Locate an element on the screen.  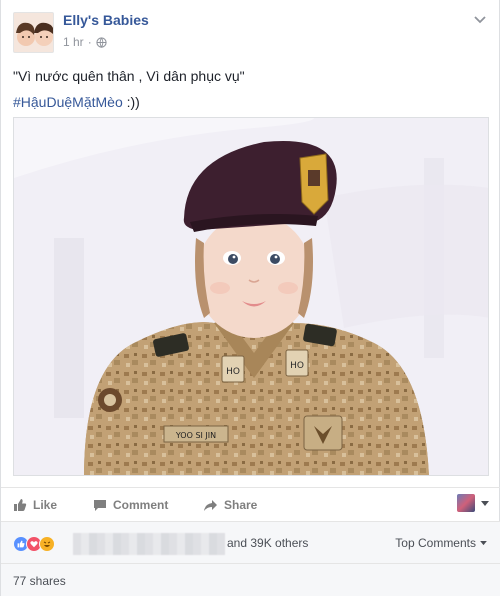
thumbs-up-icon is located at coordinates (20, 505).